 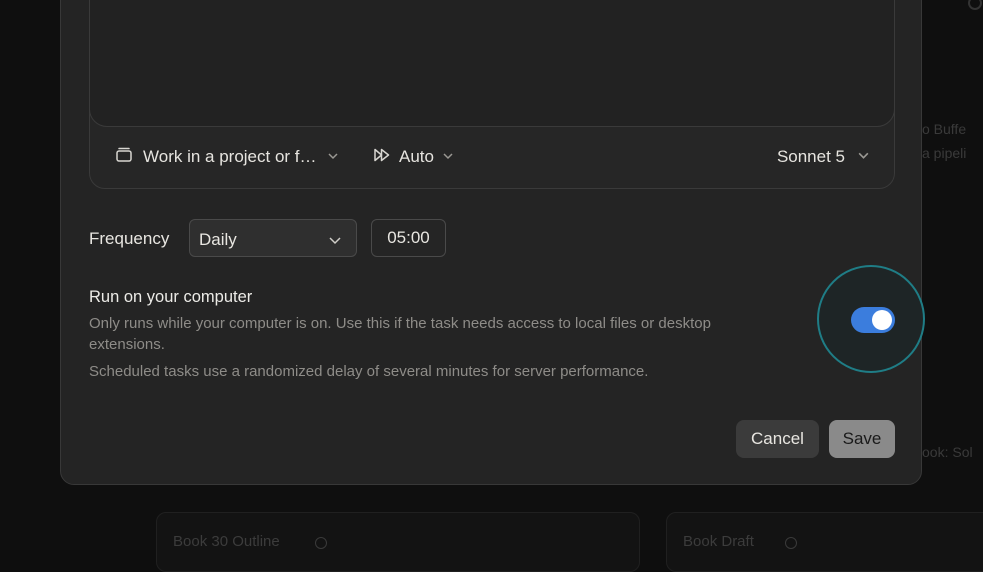 What do you see at coordinates (129, 239) in the screenshot?
I see `frequency-label: Frequency` at bounding box center [129, 239].